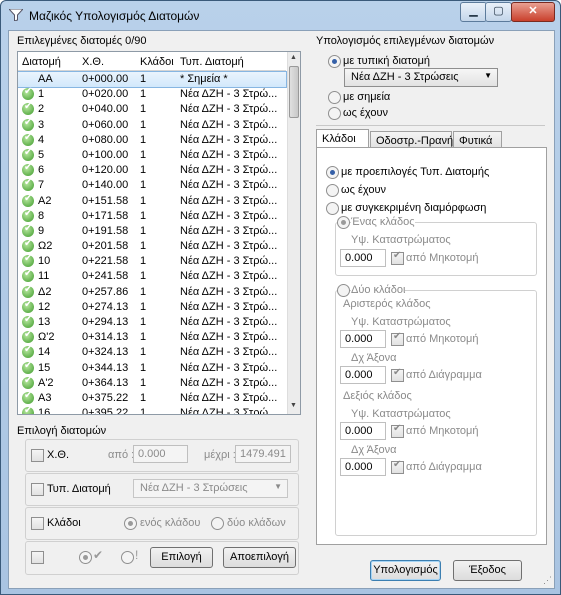 This screenshot has width=561, height=595. What do you see at coordinates (363, 375) in the screenshot?
I see `left-axis-field: 0.000` at bounding box center [363, 375].